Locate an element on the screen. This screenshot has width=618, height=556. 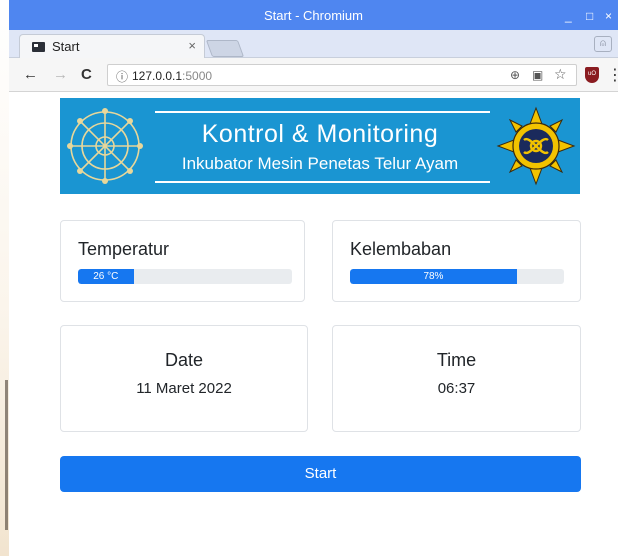
temperature-card: Temperatur 26 °C is located at coordinates (182, 261).